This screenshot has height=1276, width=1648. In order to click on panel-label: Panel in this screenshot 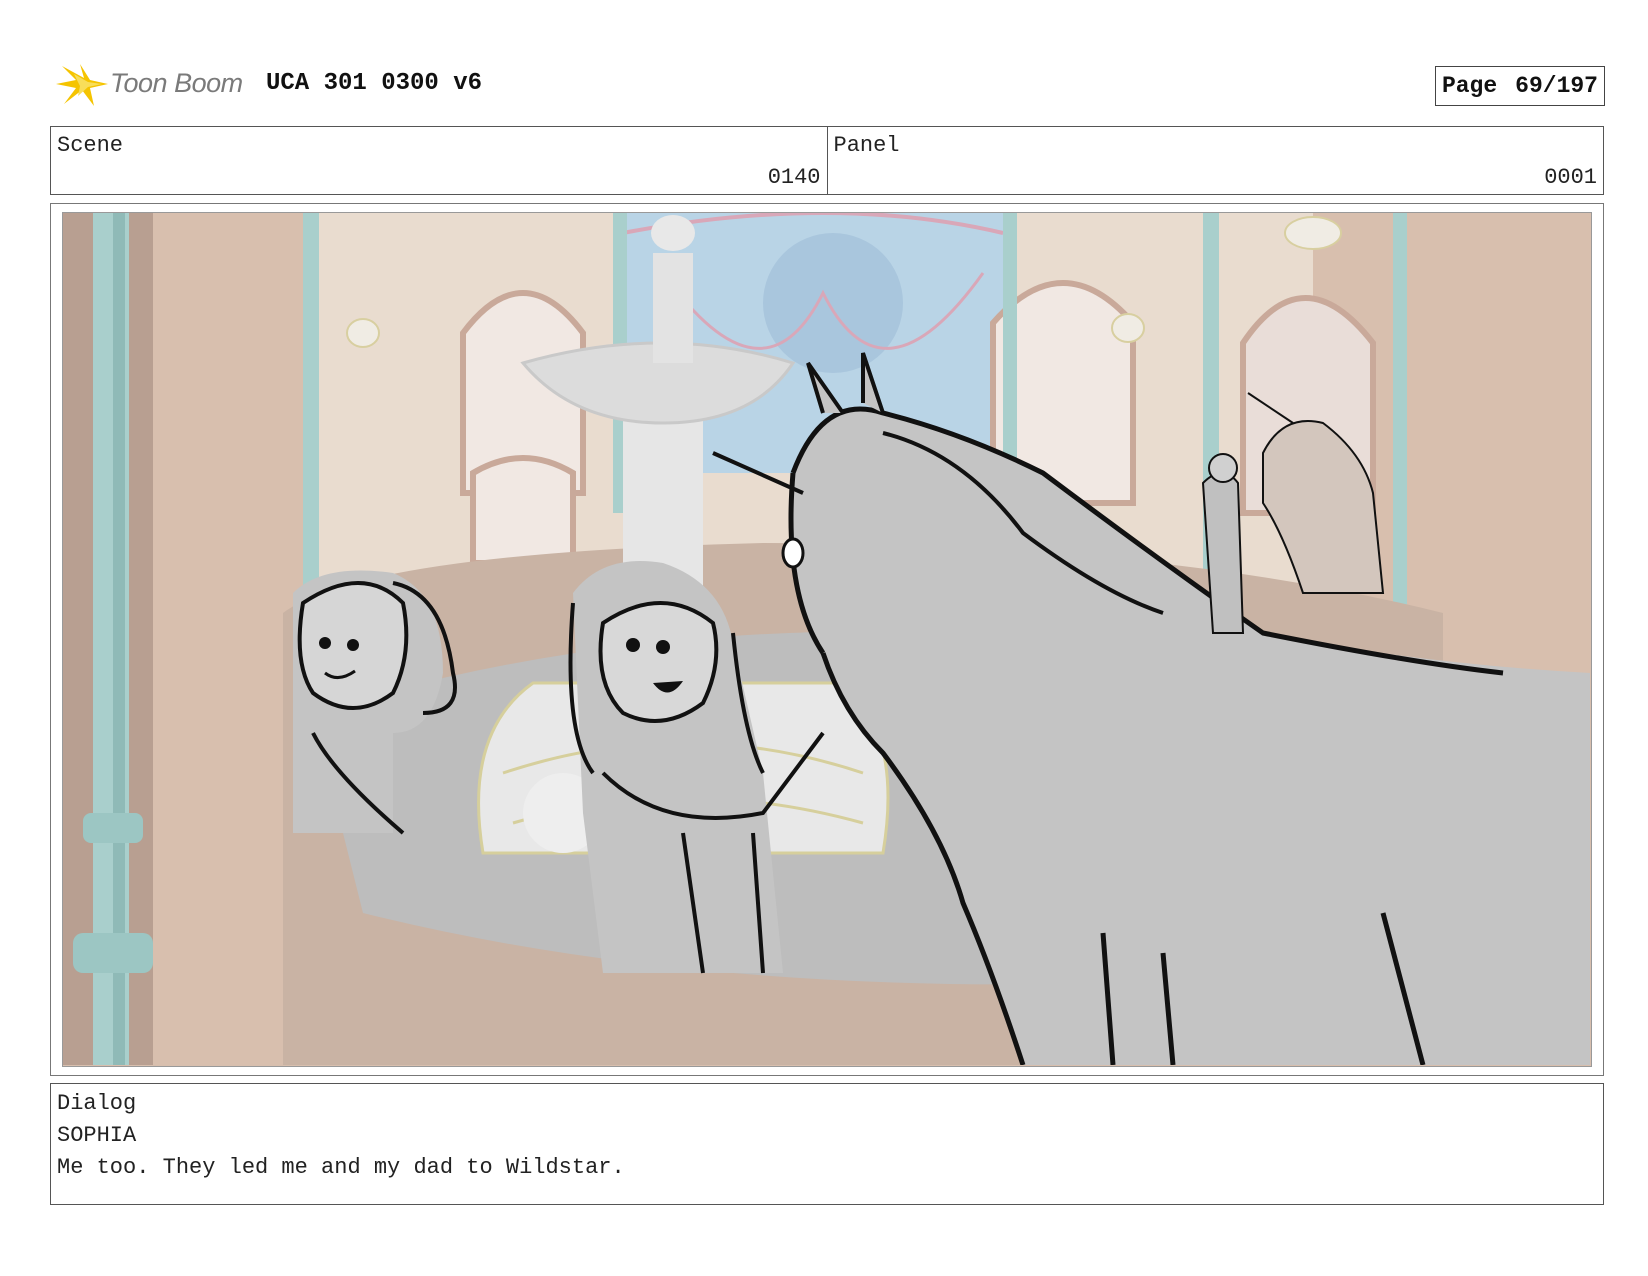, I will do `click(866, 145)`.